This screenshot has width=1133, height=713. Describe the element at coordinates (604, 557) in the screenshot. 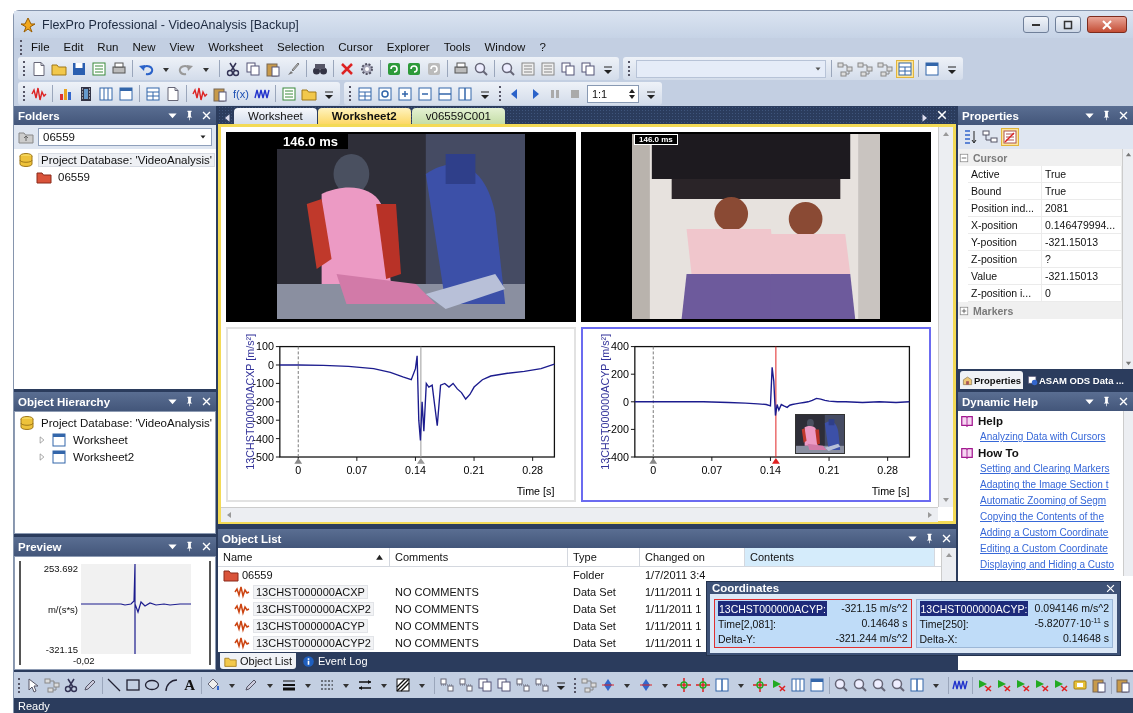

I see `column-header: Type` at that location.